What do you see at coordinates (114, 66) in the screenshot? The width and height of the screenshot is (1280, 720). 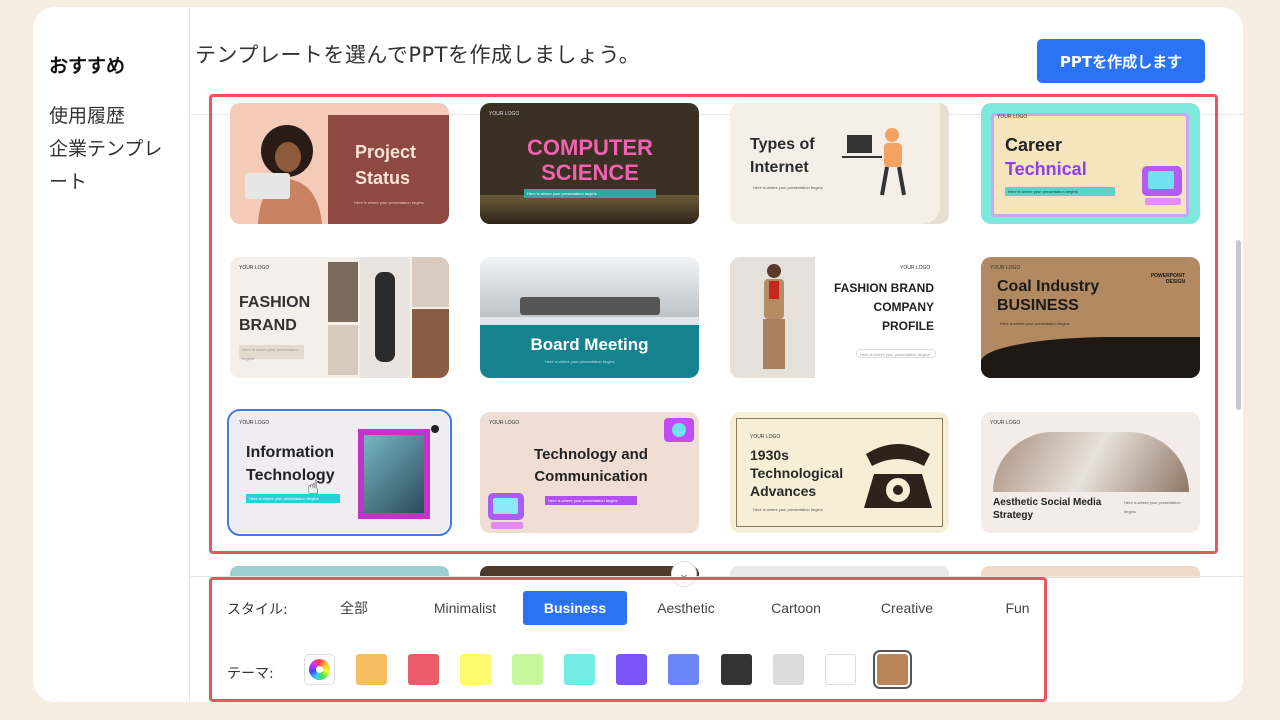 I see `sidebar-item-recommended: おすすめ` at bounding box center [114, 66].